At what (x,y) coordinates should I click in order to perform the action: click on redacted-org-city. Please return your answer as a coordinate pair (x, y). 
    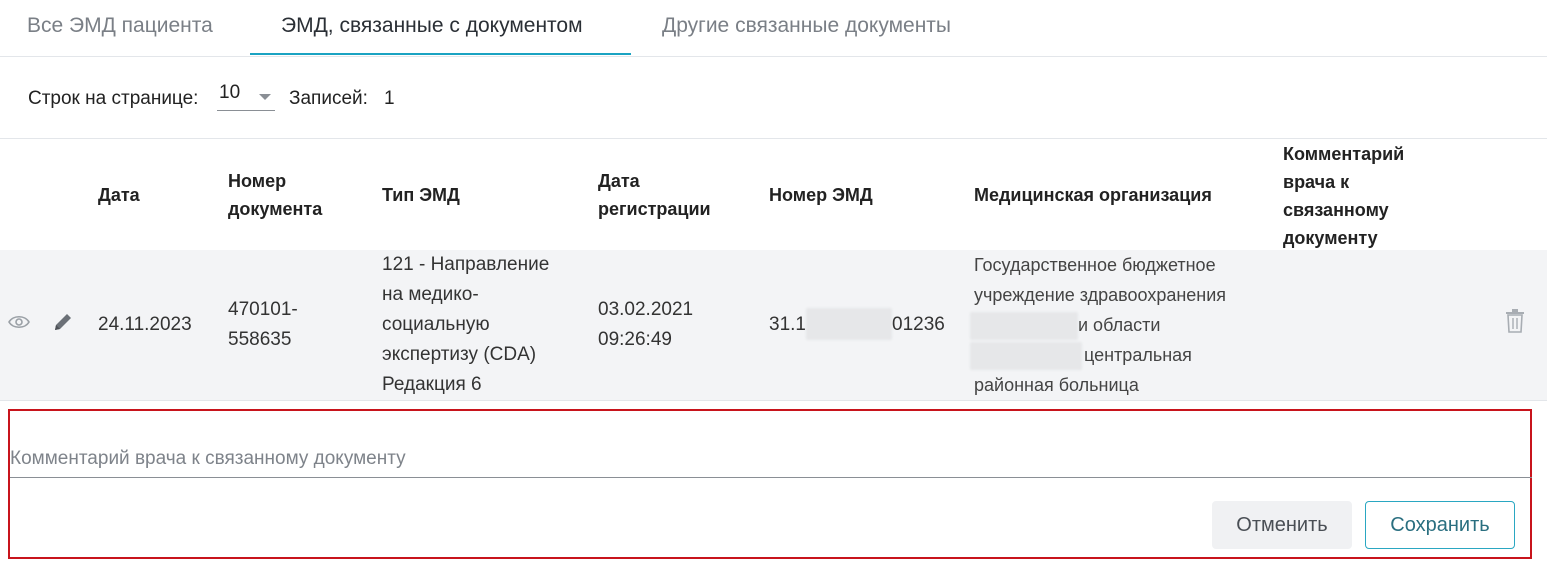
    Looking at the image, I should click on (1026, 356).